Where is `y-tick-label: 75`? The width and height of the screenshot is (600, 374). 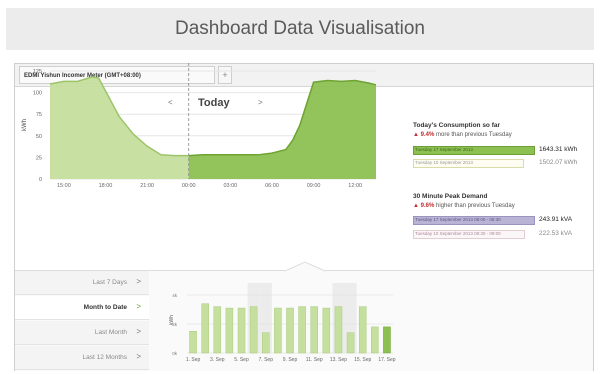 y-tick-label: 75 is located at coordinates (39, 115).